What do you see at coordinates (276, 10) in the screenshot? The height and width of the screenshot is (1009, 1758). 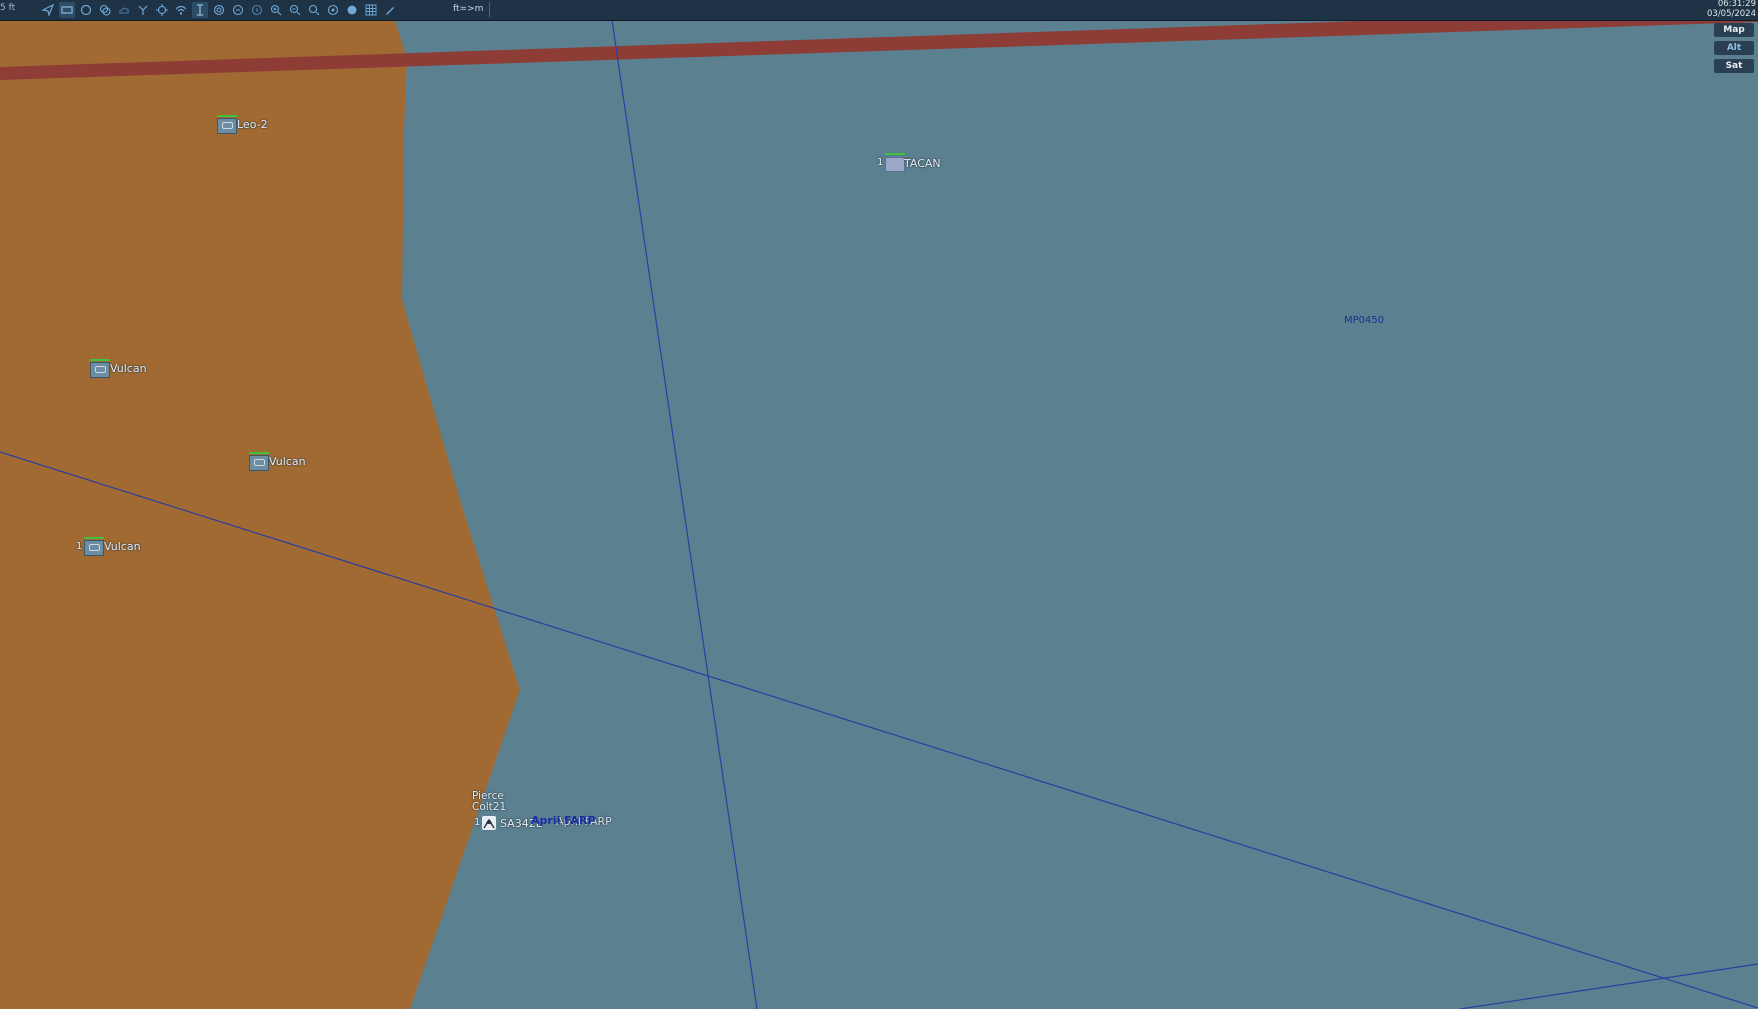 I see `zoom-in-icon` at bounding box center [276, 10].